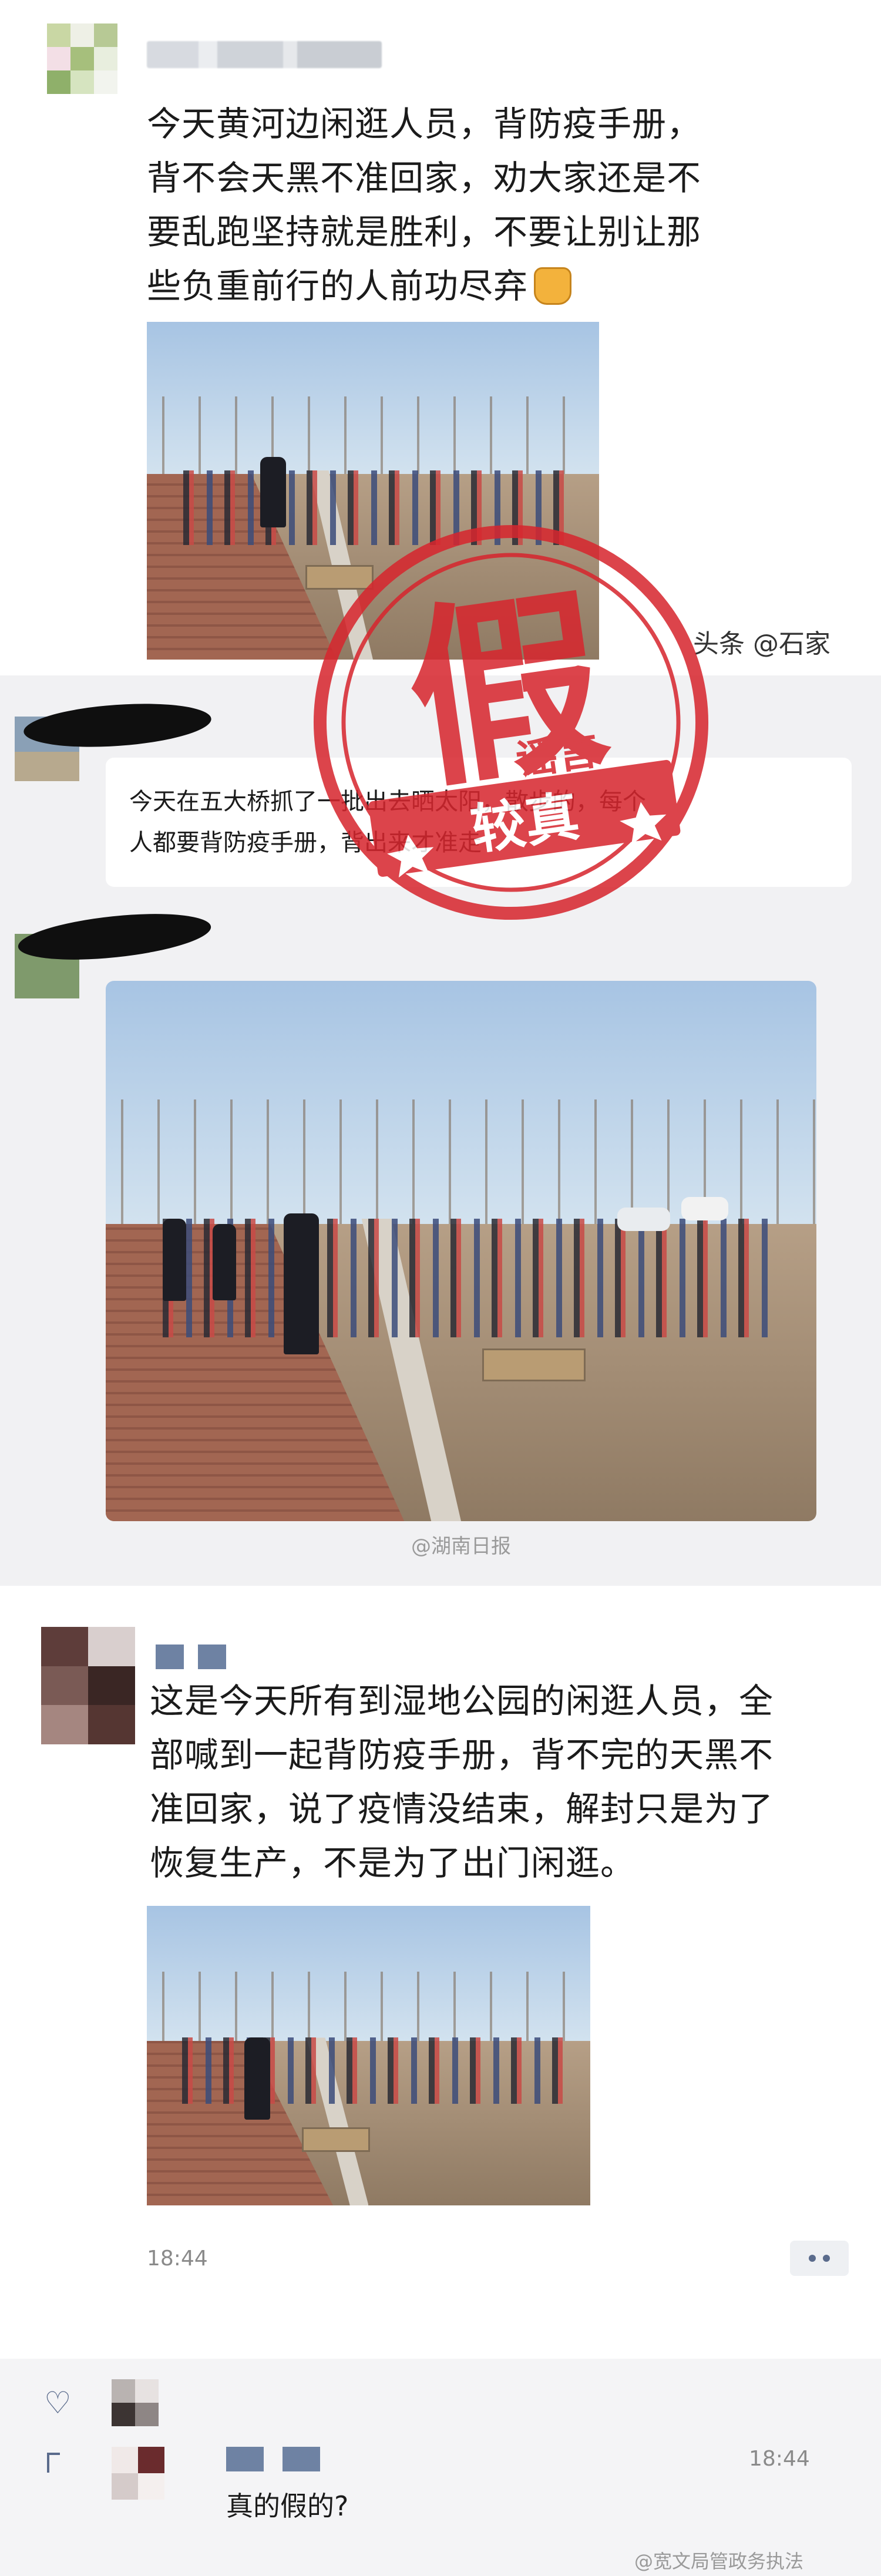 This screenshot has height=2576, width=881. What do you see at coordinates (425, 124) in the screenshot?
I see `post-text-line: 今天黄河边闲逛人员，背防疫手册，` at bounding box center [425, 124].